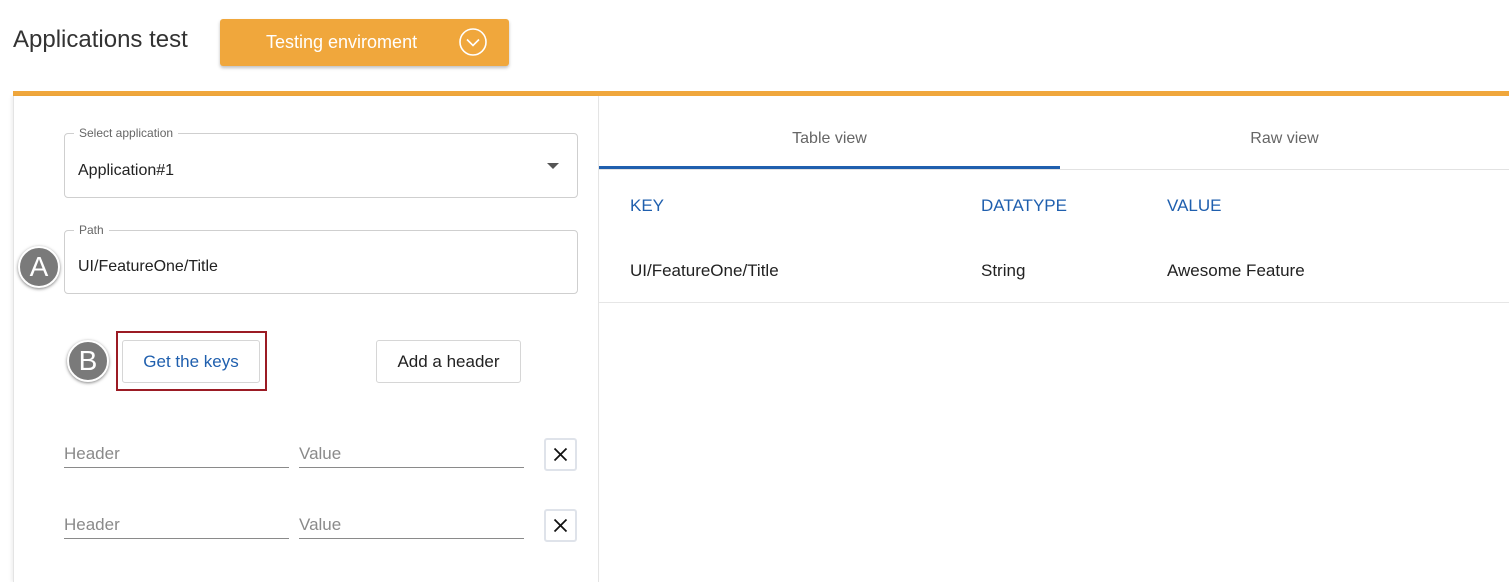 The width and height of the screenshot is (1509, 582). What do you see at coordinates (704, 270) in the screenshot?
I see `table-cell-key: UI/FeatureOne/Title` at bounding box center [704, 270].